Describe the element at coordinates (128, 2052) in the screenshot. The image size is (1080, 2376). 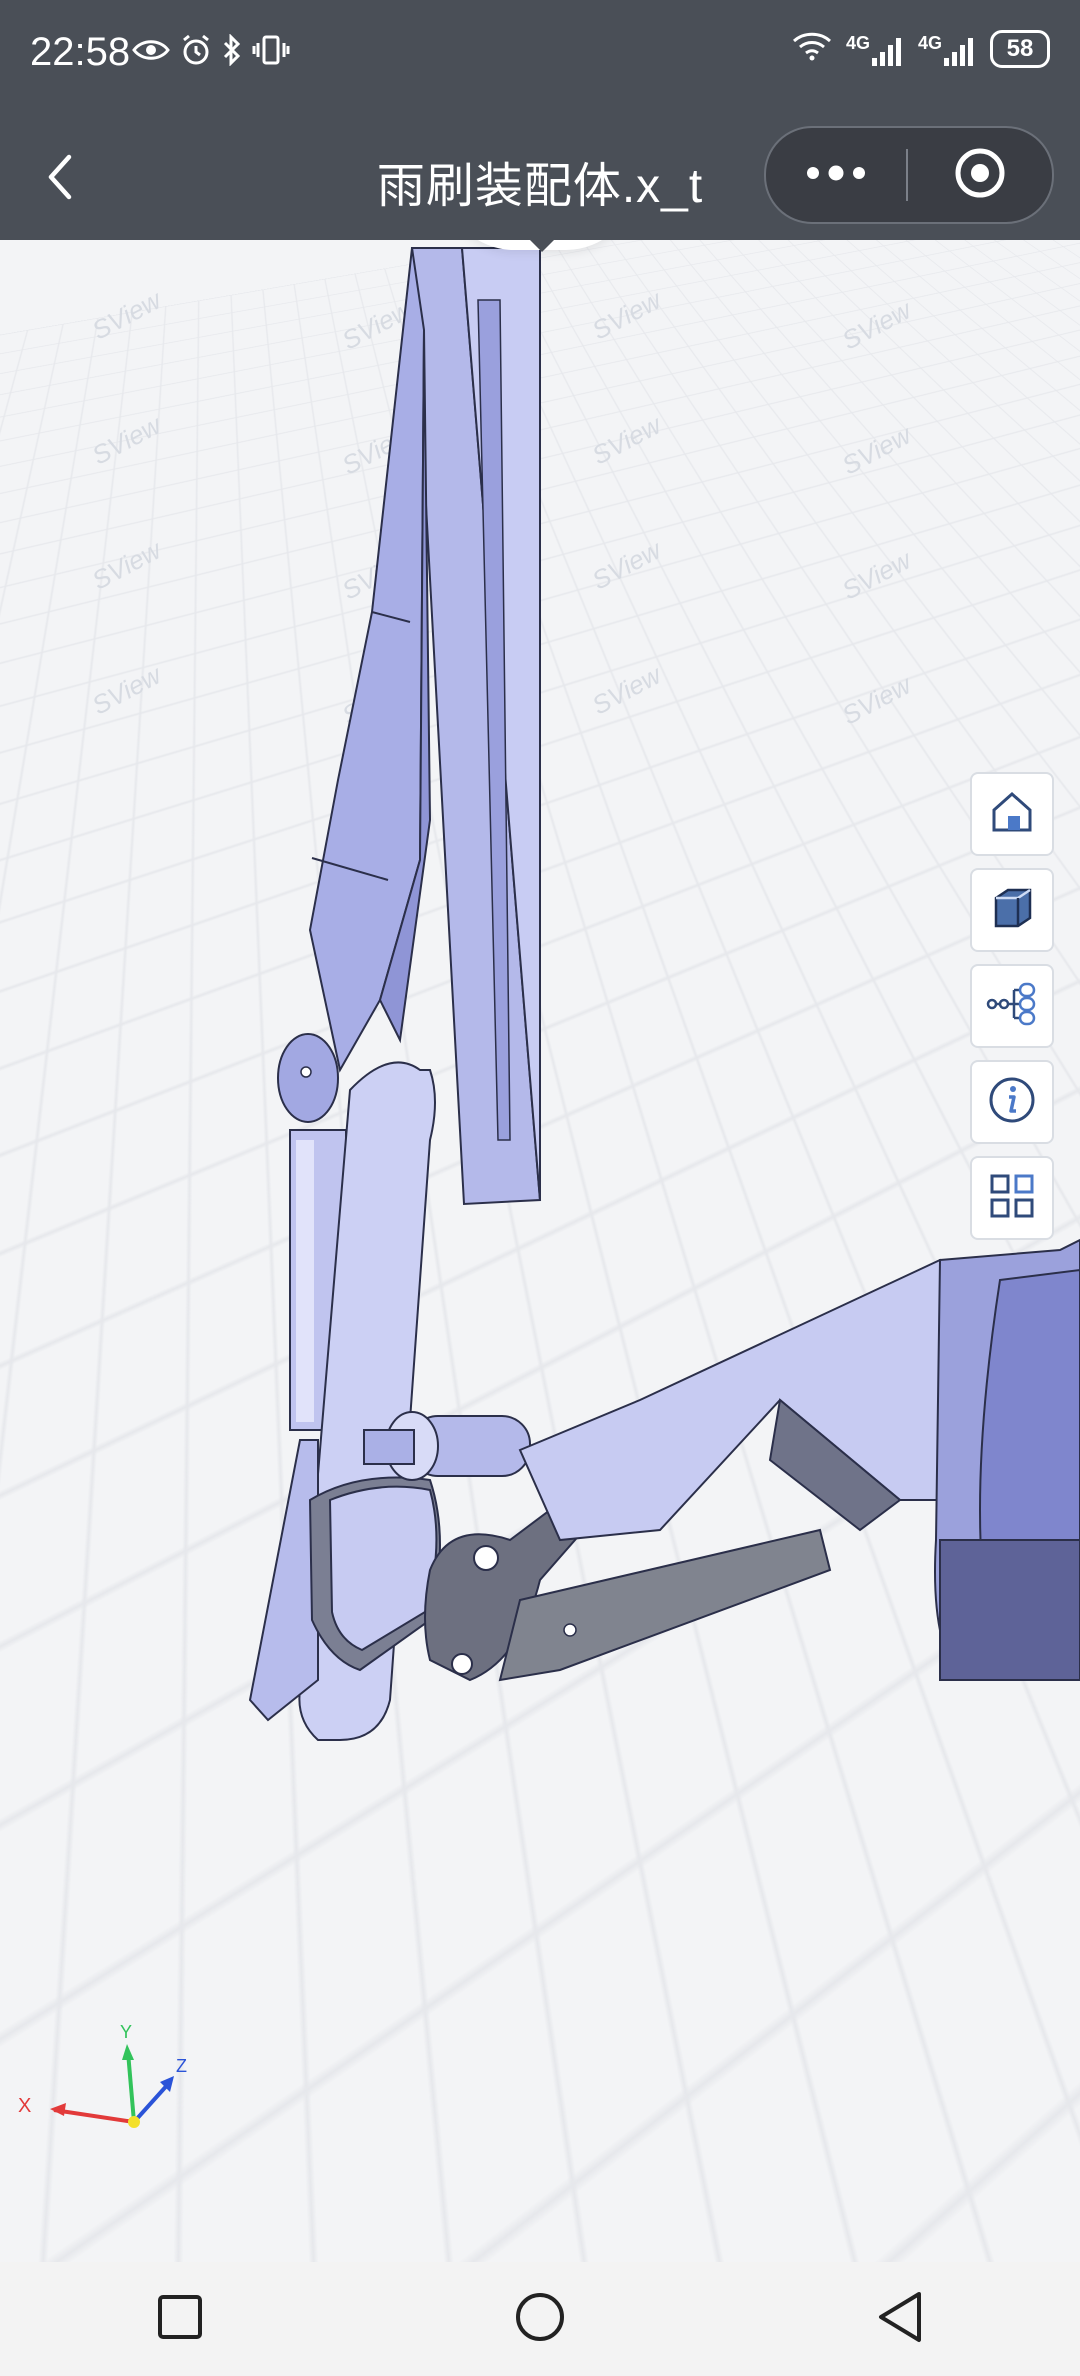
I see `y-axis-arrow` at that location.